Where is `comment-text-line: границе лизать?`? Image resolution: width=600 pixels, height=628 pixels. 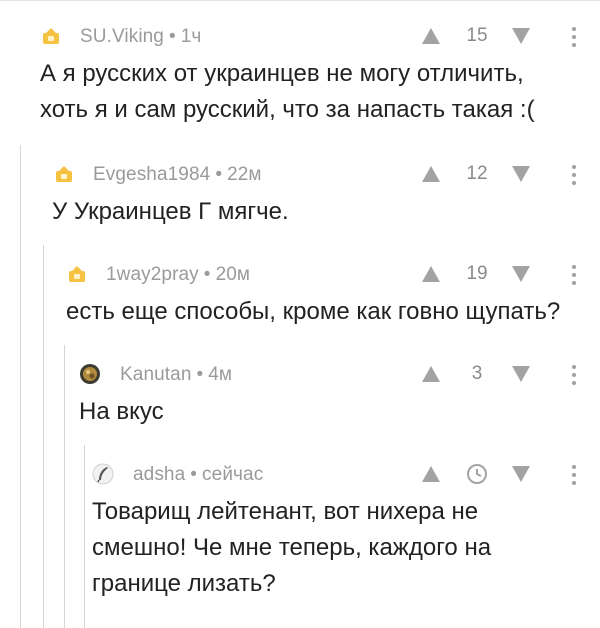
comment-text-line: границе лизать? is located at coordinates (184, 583).